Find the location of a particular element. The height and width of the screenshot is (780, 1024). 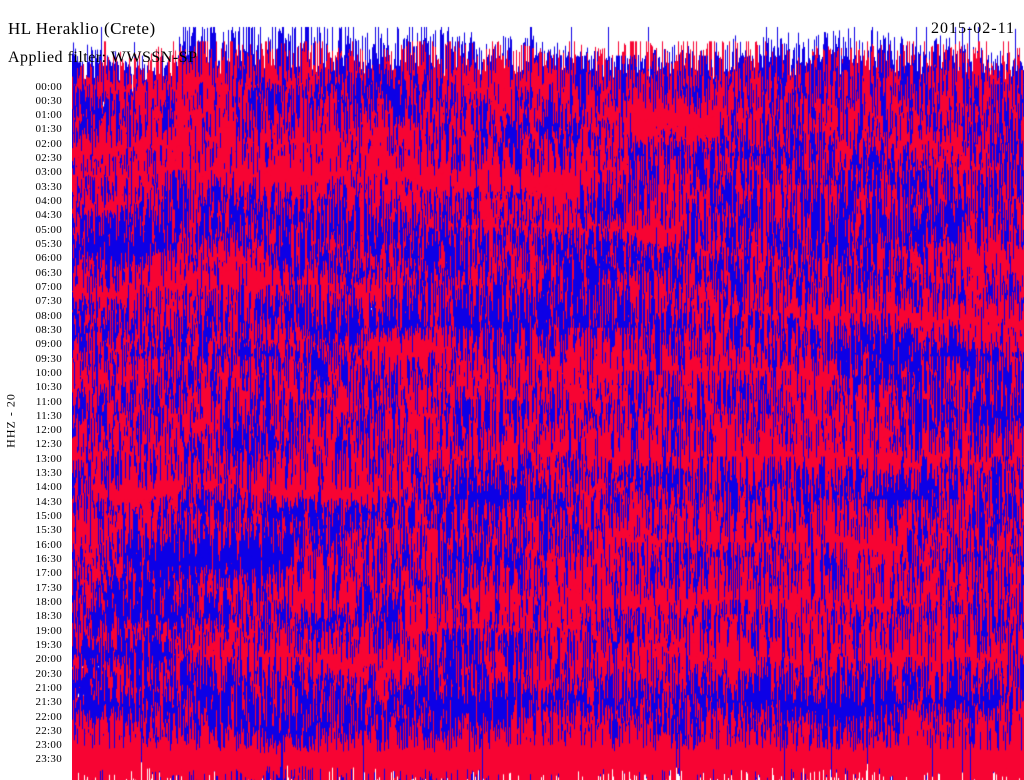

time-label: 15:00 is located at coordinates (48, 516).